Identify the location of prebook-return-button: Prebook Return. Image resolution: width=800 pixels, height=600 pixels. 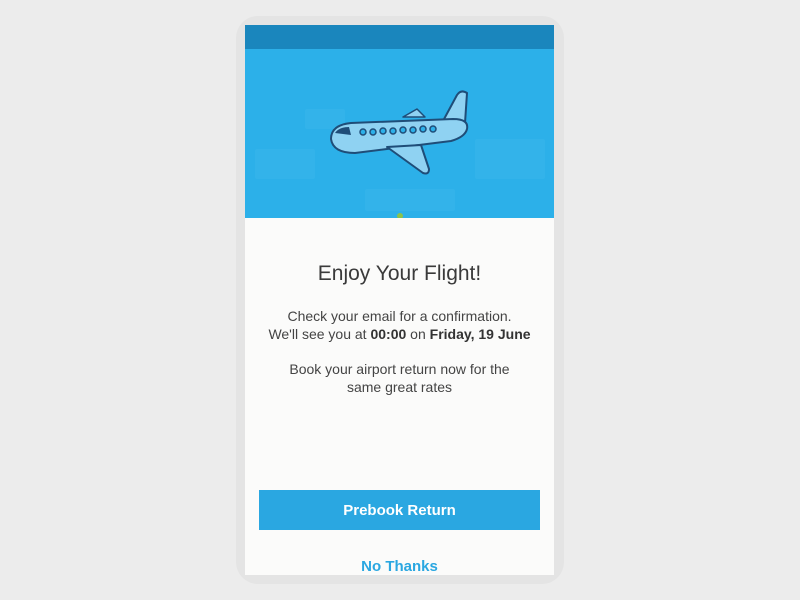
(399, 510).